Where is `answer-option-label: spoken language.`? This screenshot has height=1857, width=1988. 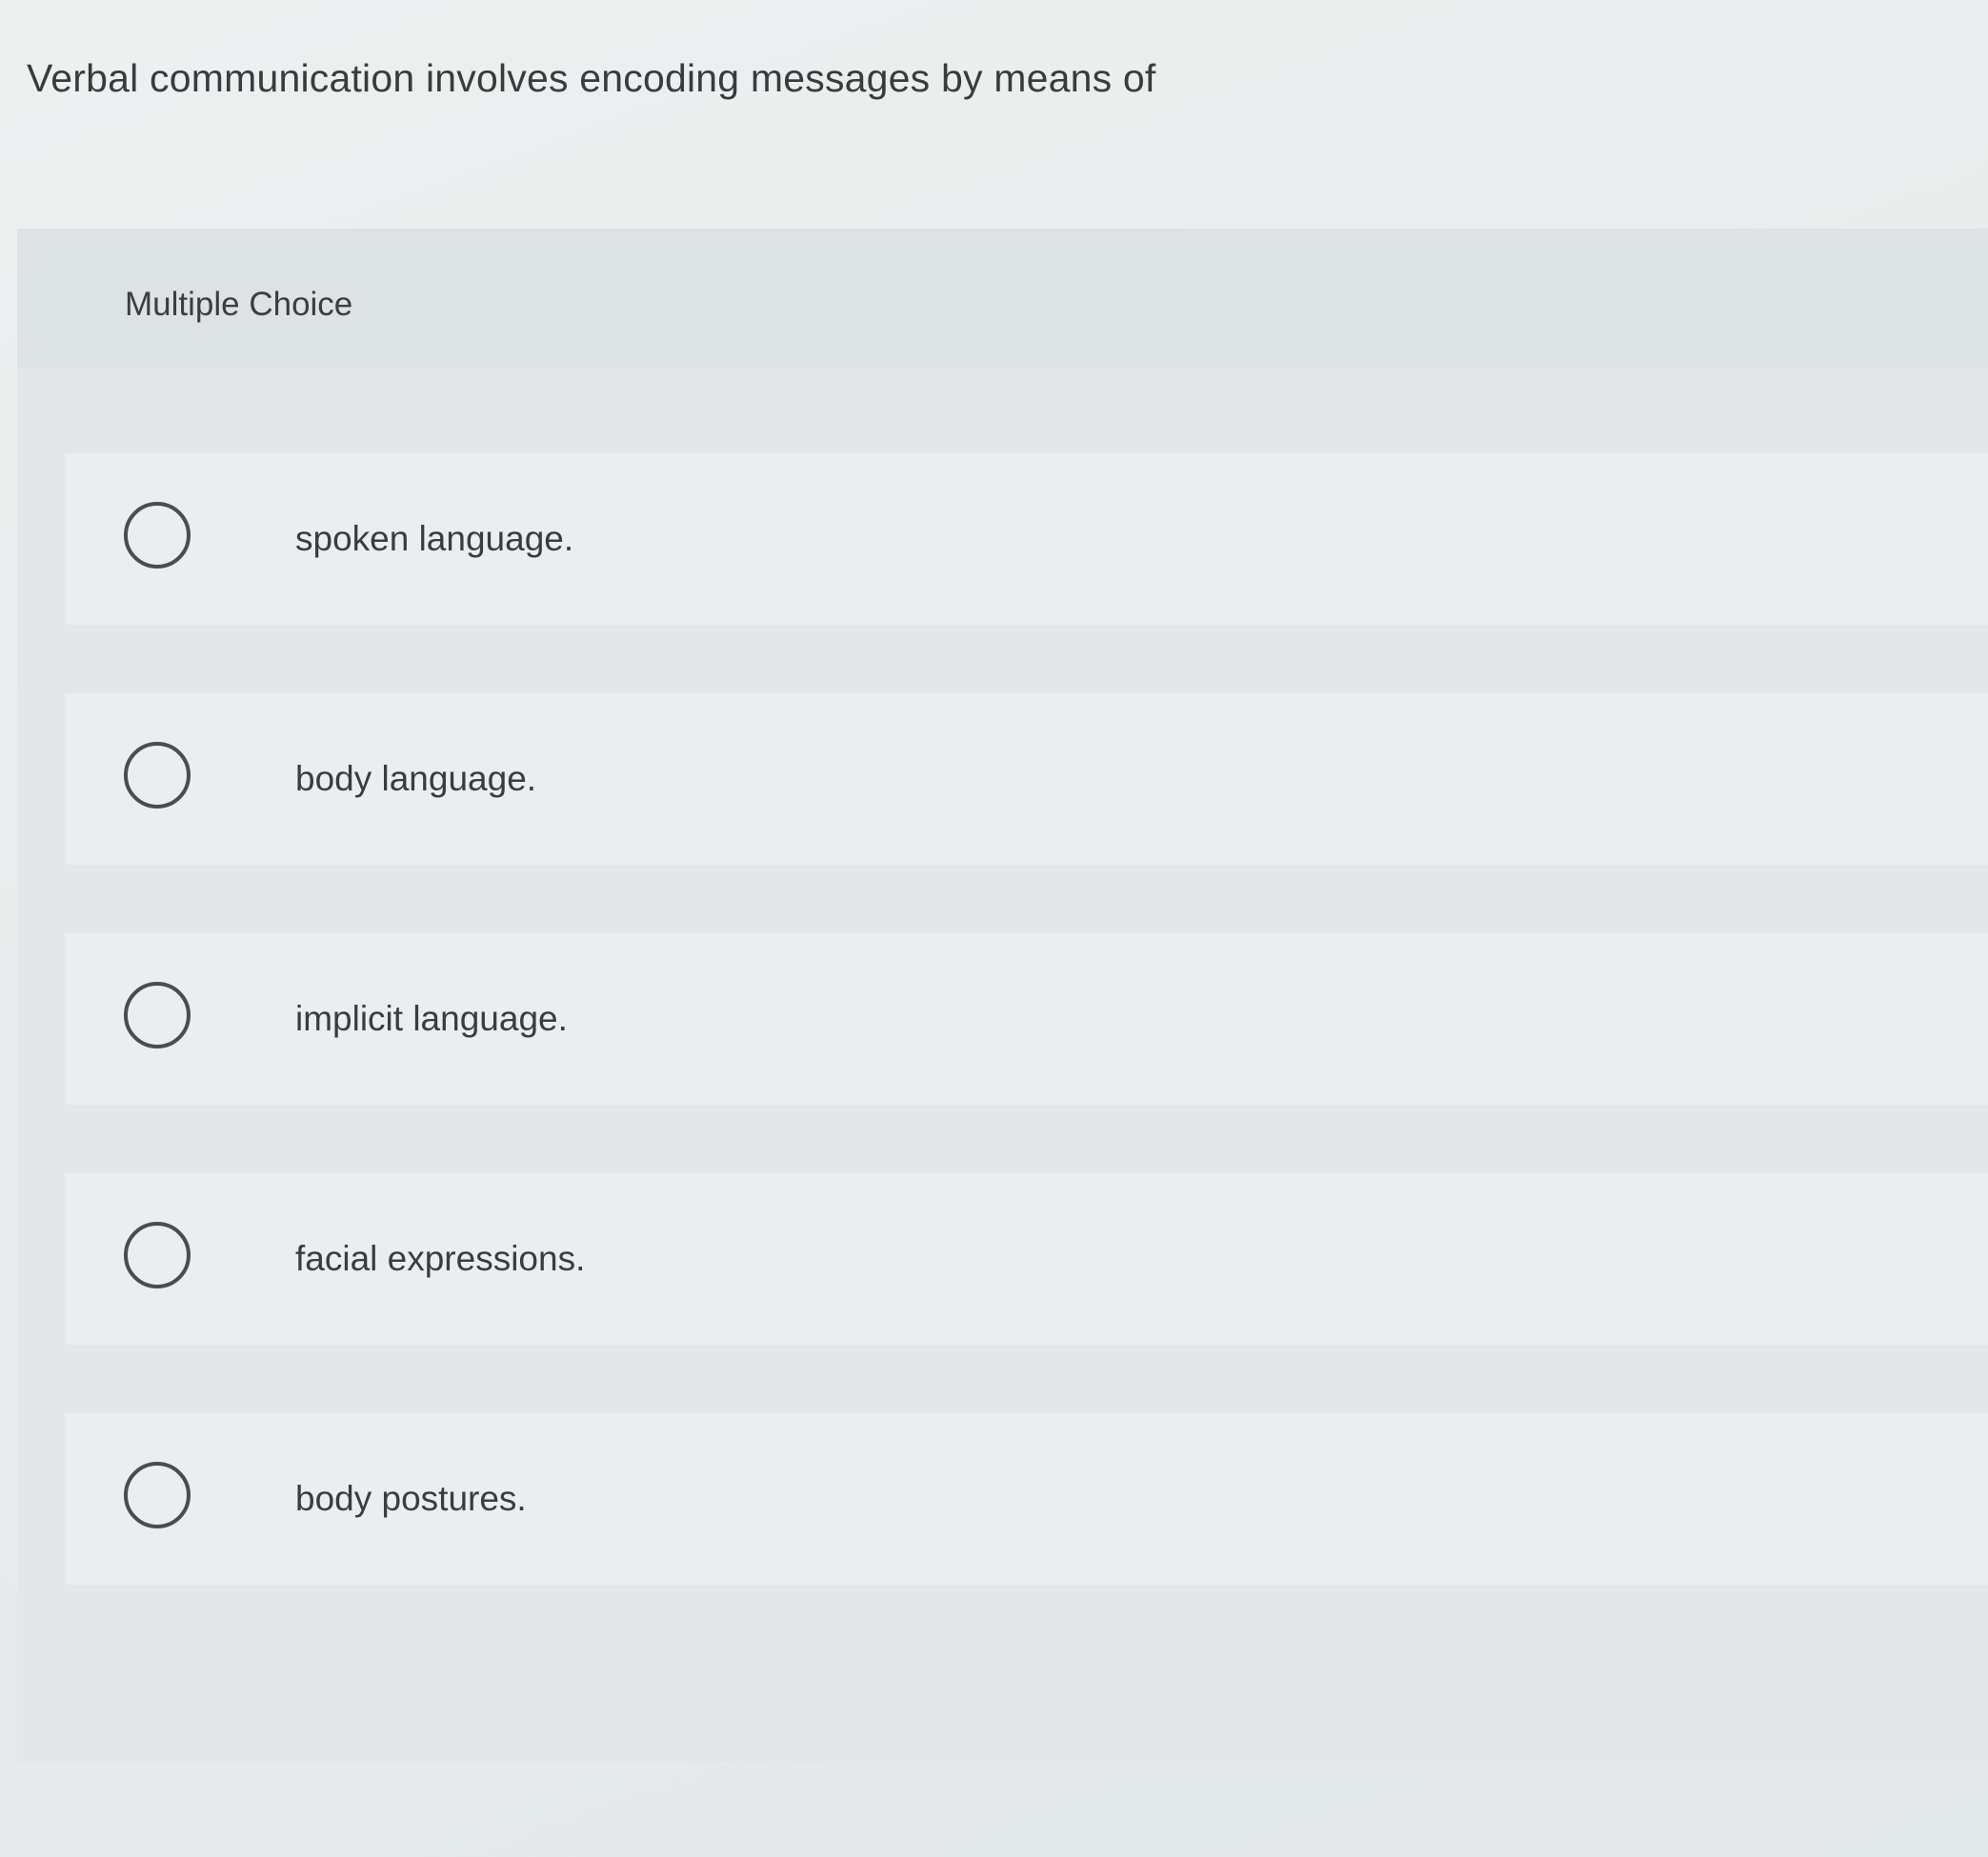 answer-option-label: spoken language. is located at coordinates (434, 539).